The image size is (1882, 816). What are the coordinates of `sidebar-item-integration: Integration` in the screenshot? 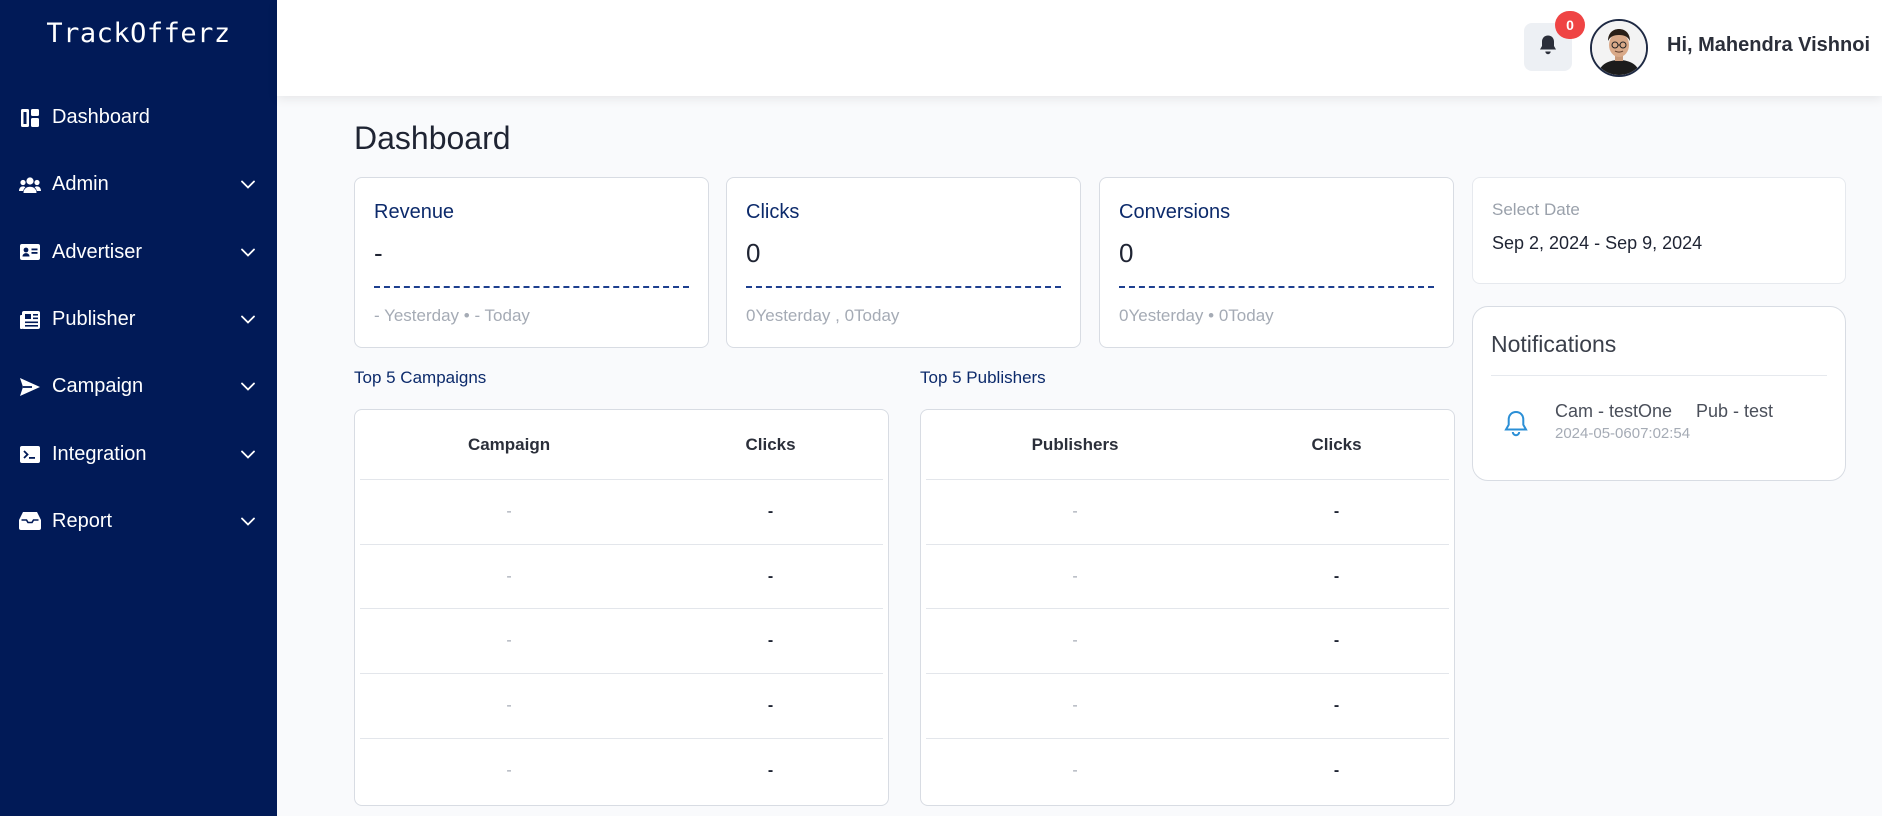 It's located at (138, 453).